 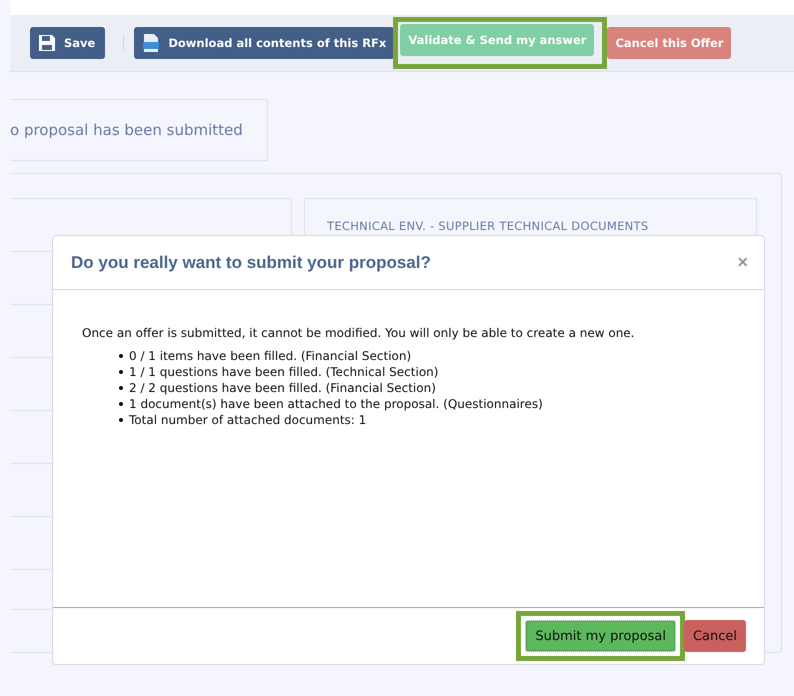 What do you see at coordinates (68, 43) in the screenshot?
I see `save-button: Save` at bounding box center [68, 43].